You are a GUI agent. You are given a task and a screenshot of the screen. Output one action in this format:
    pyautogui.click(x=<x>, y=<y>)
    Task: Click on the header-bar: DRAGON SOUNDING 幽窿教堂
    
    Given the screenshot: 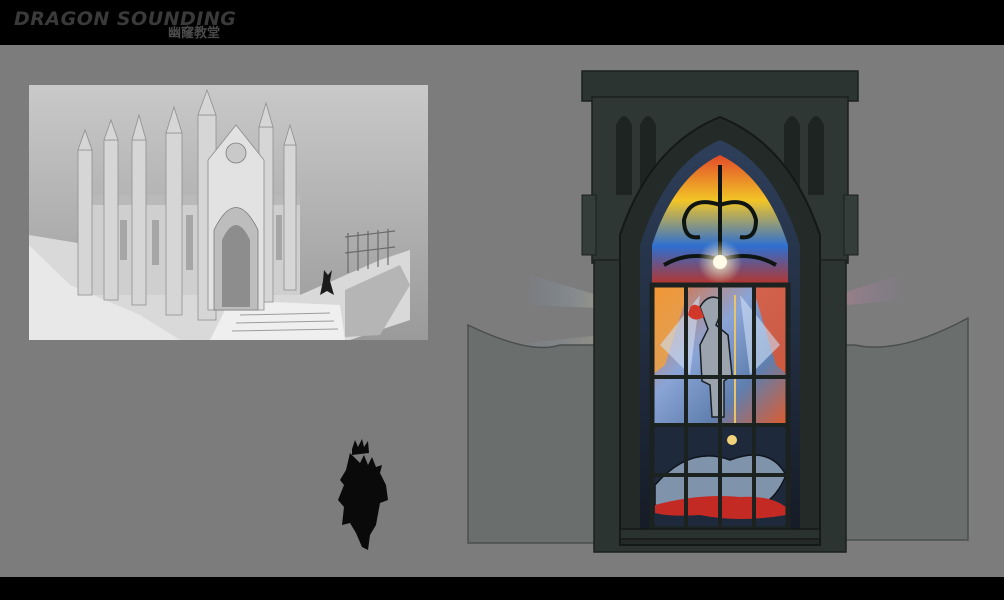 What is the action you would take?
    pyautogui.click(x=502, y=22)
    